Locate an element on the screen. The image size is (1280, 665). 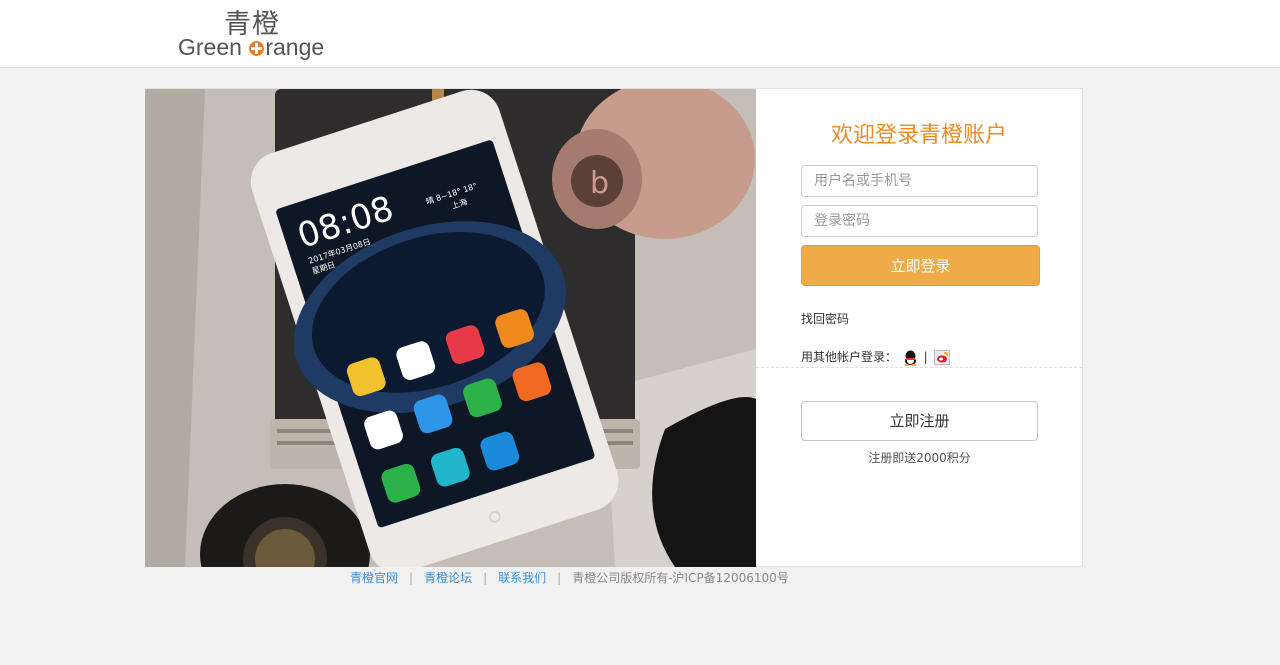
section-divider is located at coordinates (919, 367).